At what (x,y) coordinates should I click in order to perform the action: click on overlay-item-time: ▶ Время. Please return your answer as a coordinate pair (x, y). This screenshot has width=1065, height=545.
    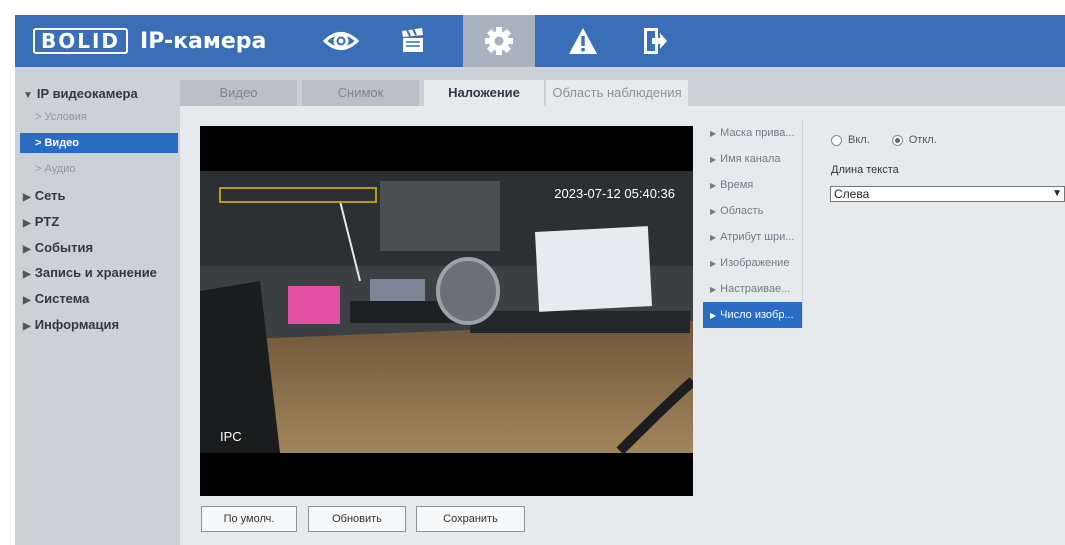
    Looking at the image, I should click on (753, 185).